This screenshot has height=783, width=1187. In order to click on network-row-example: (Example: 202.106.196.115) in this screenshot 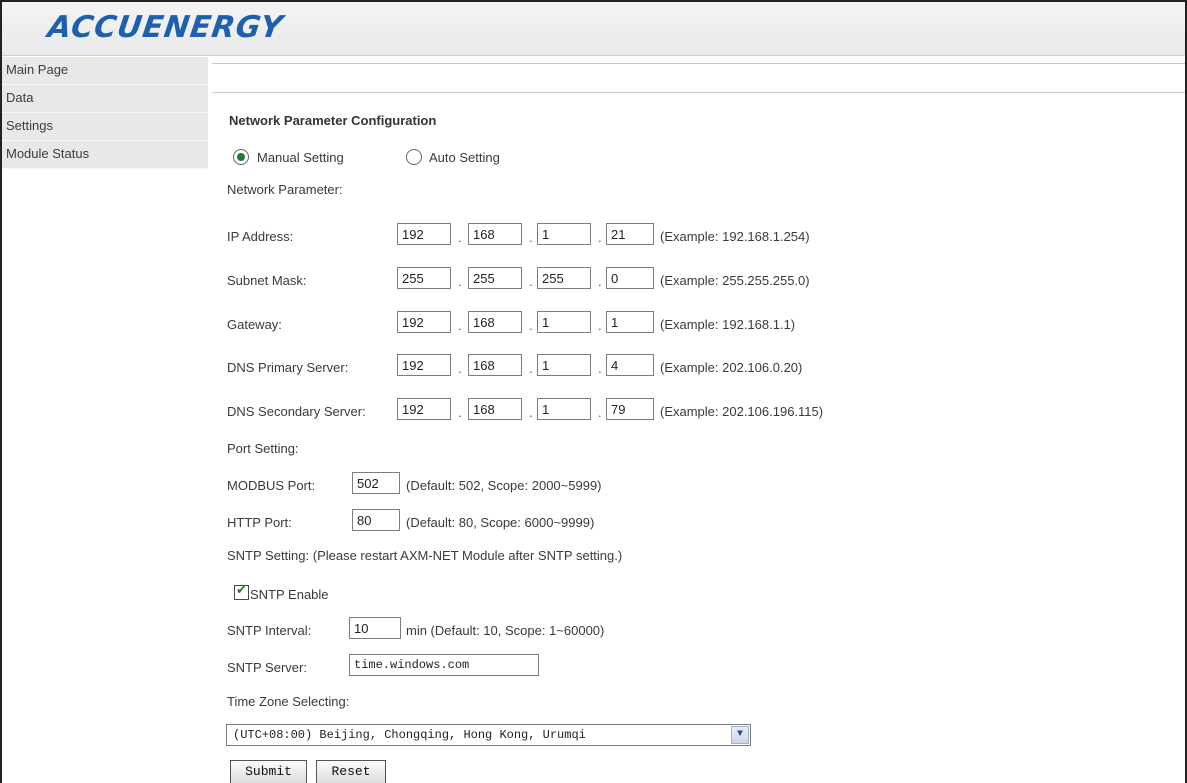, I will do `click(742, 411)`.